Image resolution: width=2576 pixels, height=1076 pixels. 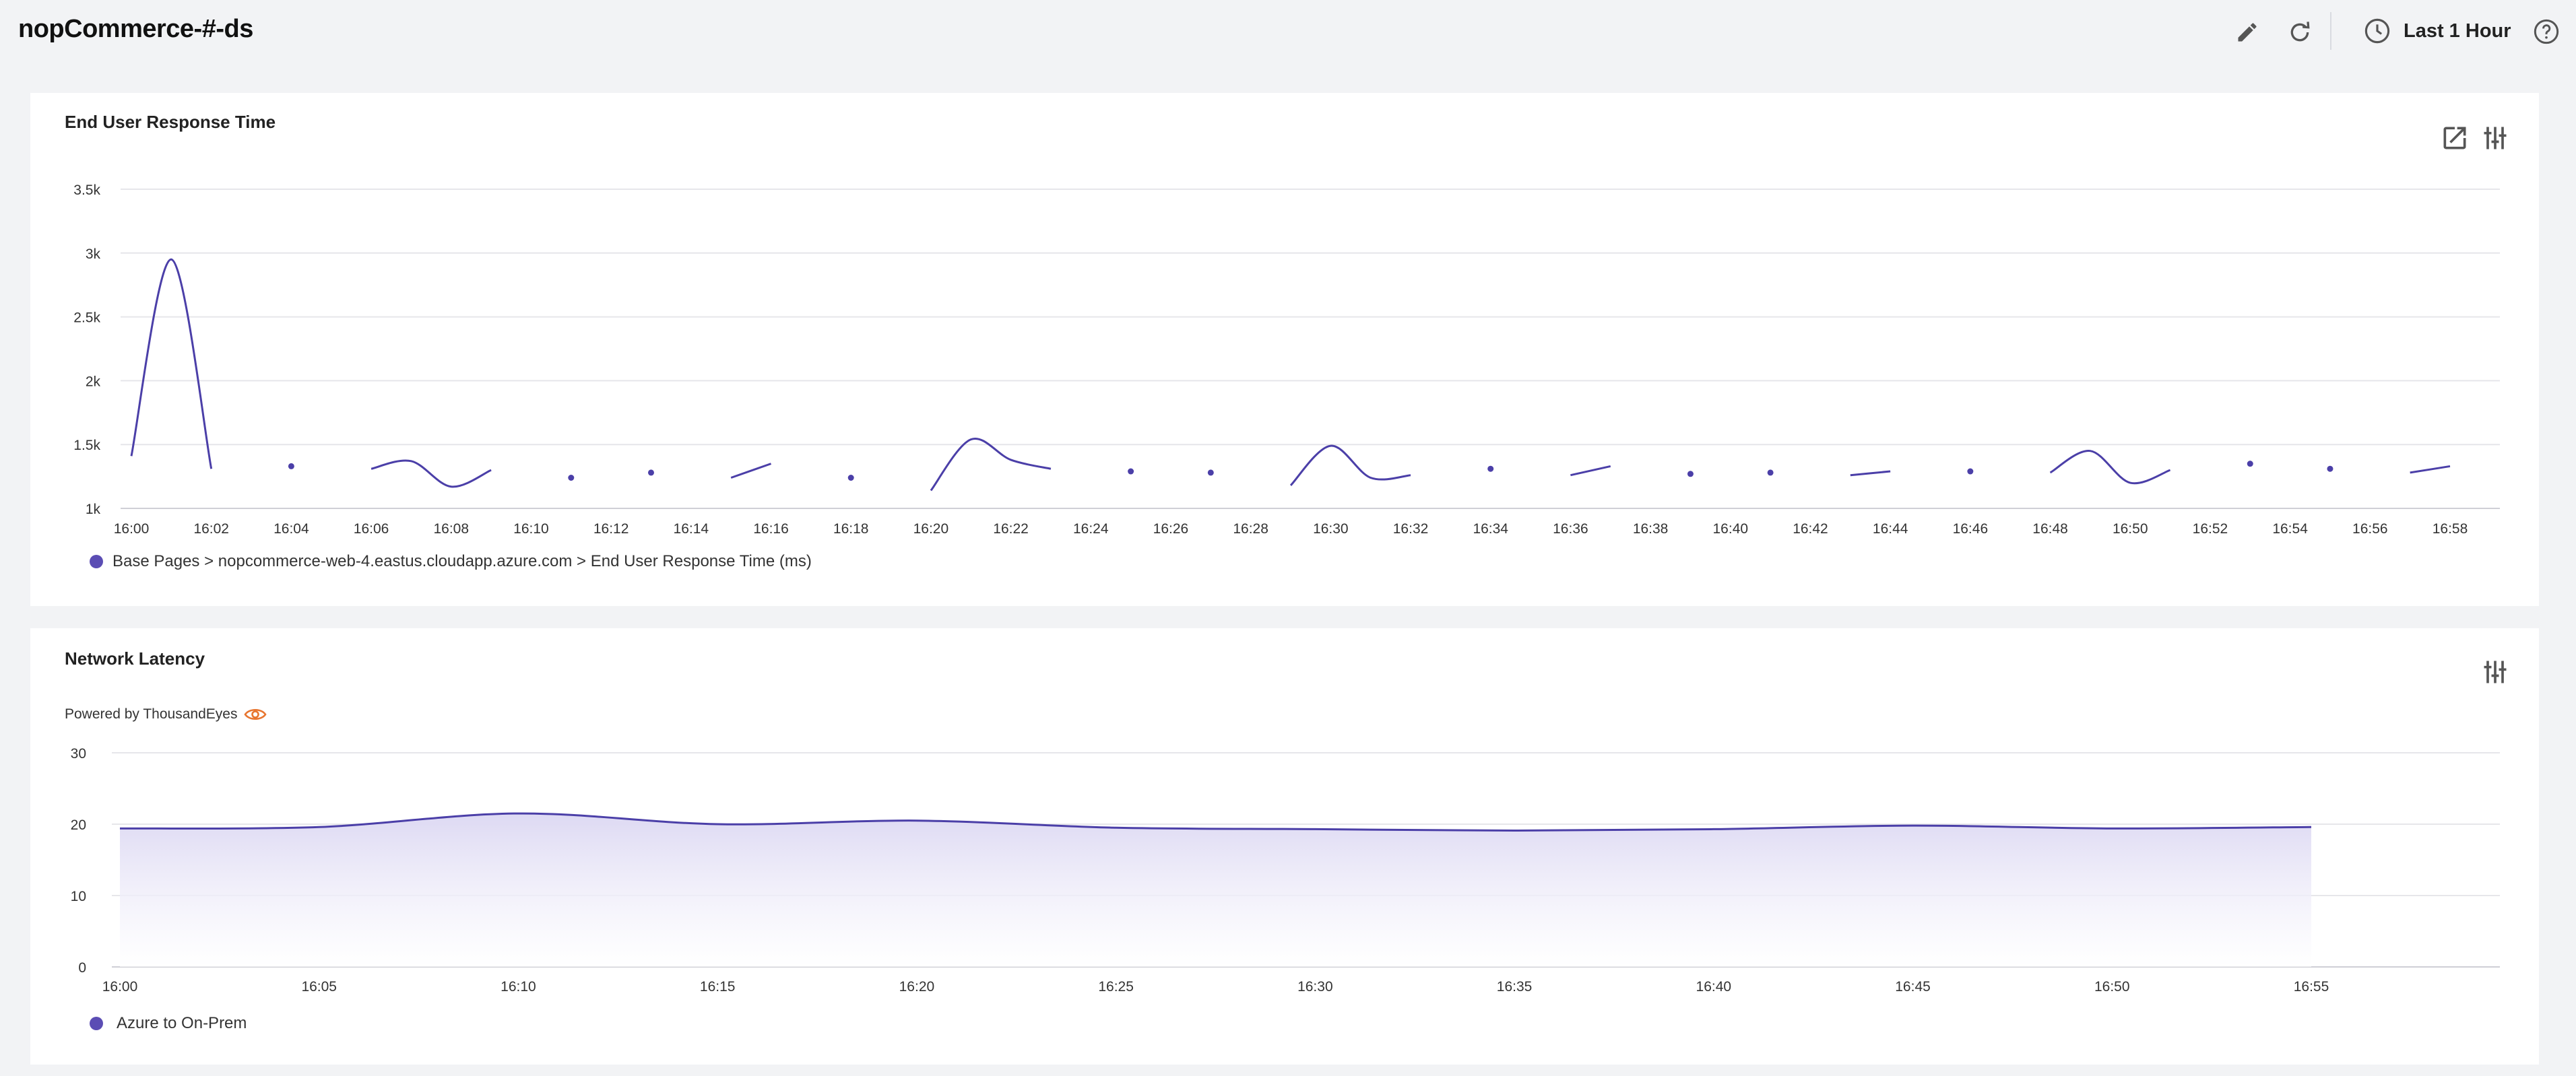 What do you see at coordinates (319, 987) in the screenshot?
I see `x-tick-label: 16:05` at bounding box center [319, 987].